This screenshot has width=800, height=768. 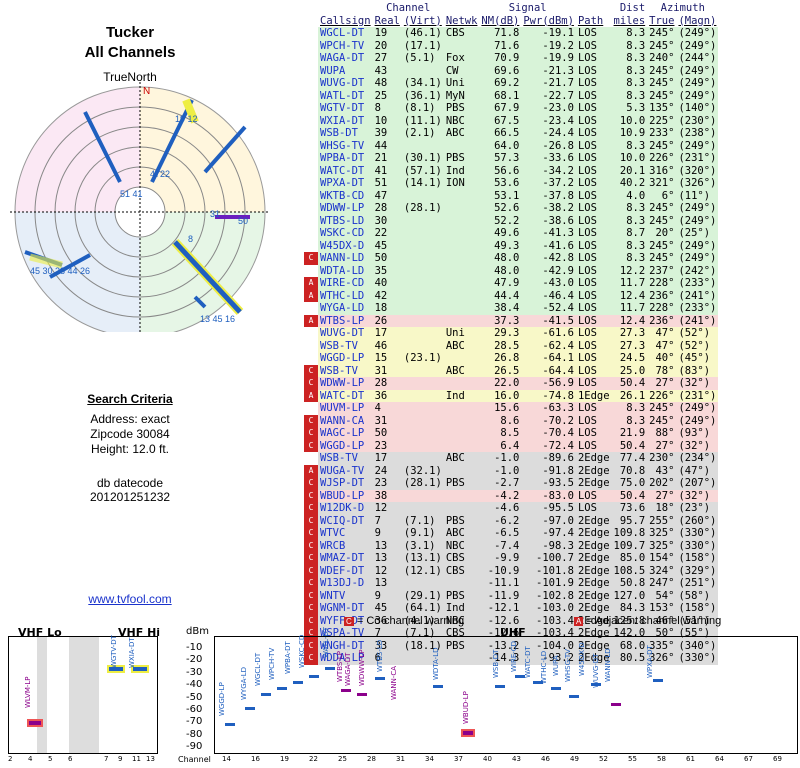 What do you see at coordinates (130, 599) in the screenshot?
I see `website-link: www.tvfool.com` at bounding box center [130, 599].